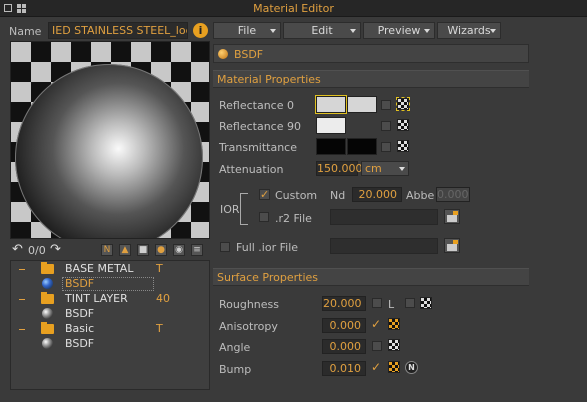 The image size is (587, 402). What do you see at coordinates (344, 303) in the screenshot?
I see `roughness-input: 20.000` at bounding box center [344, 303].